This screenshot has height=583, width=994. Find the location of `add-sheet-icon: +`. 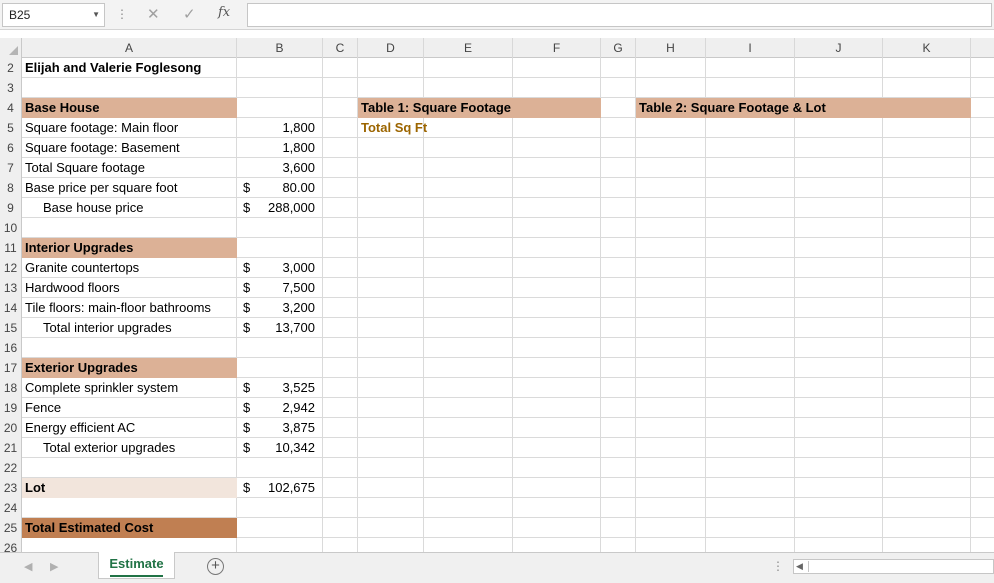

add-sheet-icon: + is located at coordinates (215, 566).